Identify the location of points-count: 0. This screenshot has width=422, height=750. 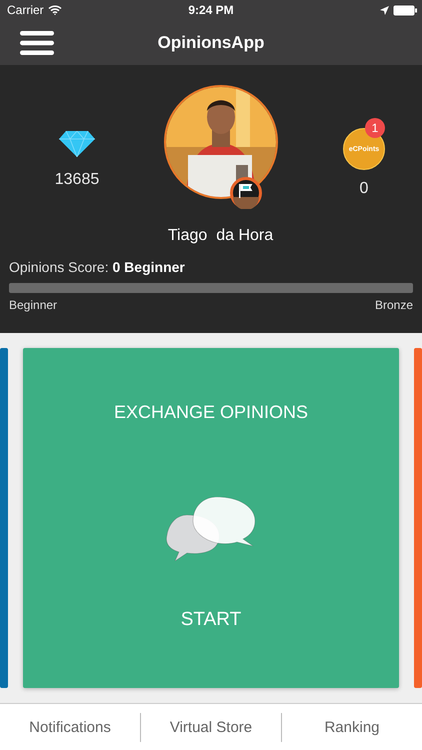
(364, 189).